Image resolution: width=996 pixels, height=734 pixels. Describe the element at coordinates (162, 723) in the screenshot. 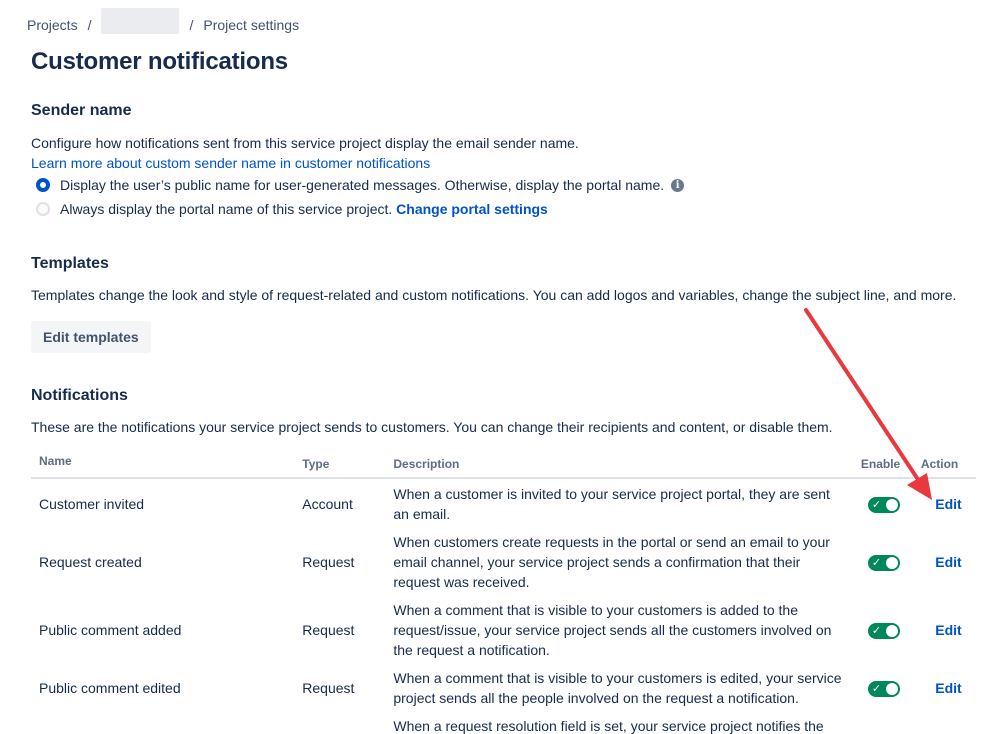

I see `notification-name` at that location.